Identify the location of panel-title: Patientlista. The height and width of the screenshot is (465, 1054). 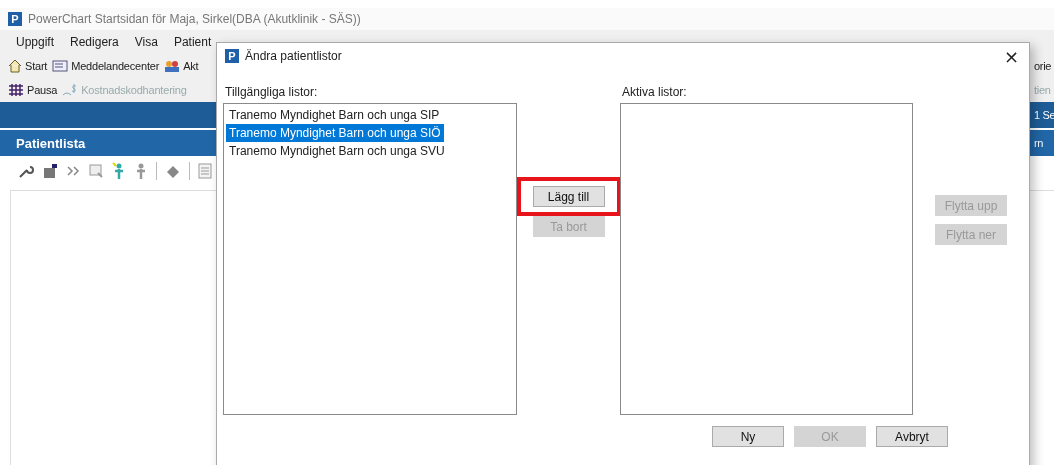
(51, 143).